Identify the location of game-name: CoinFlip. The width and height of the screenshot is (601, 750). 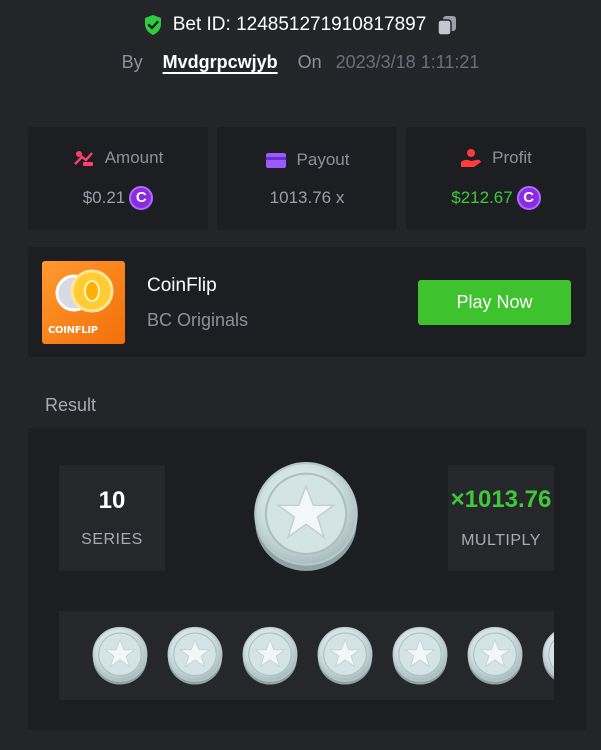
(182, 285).